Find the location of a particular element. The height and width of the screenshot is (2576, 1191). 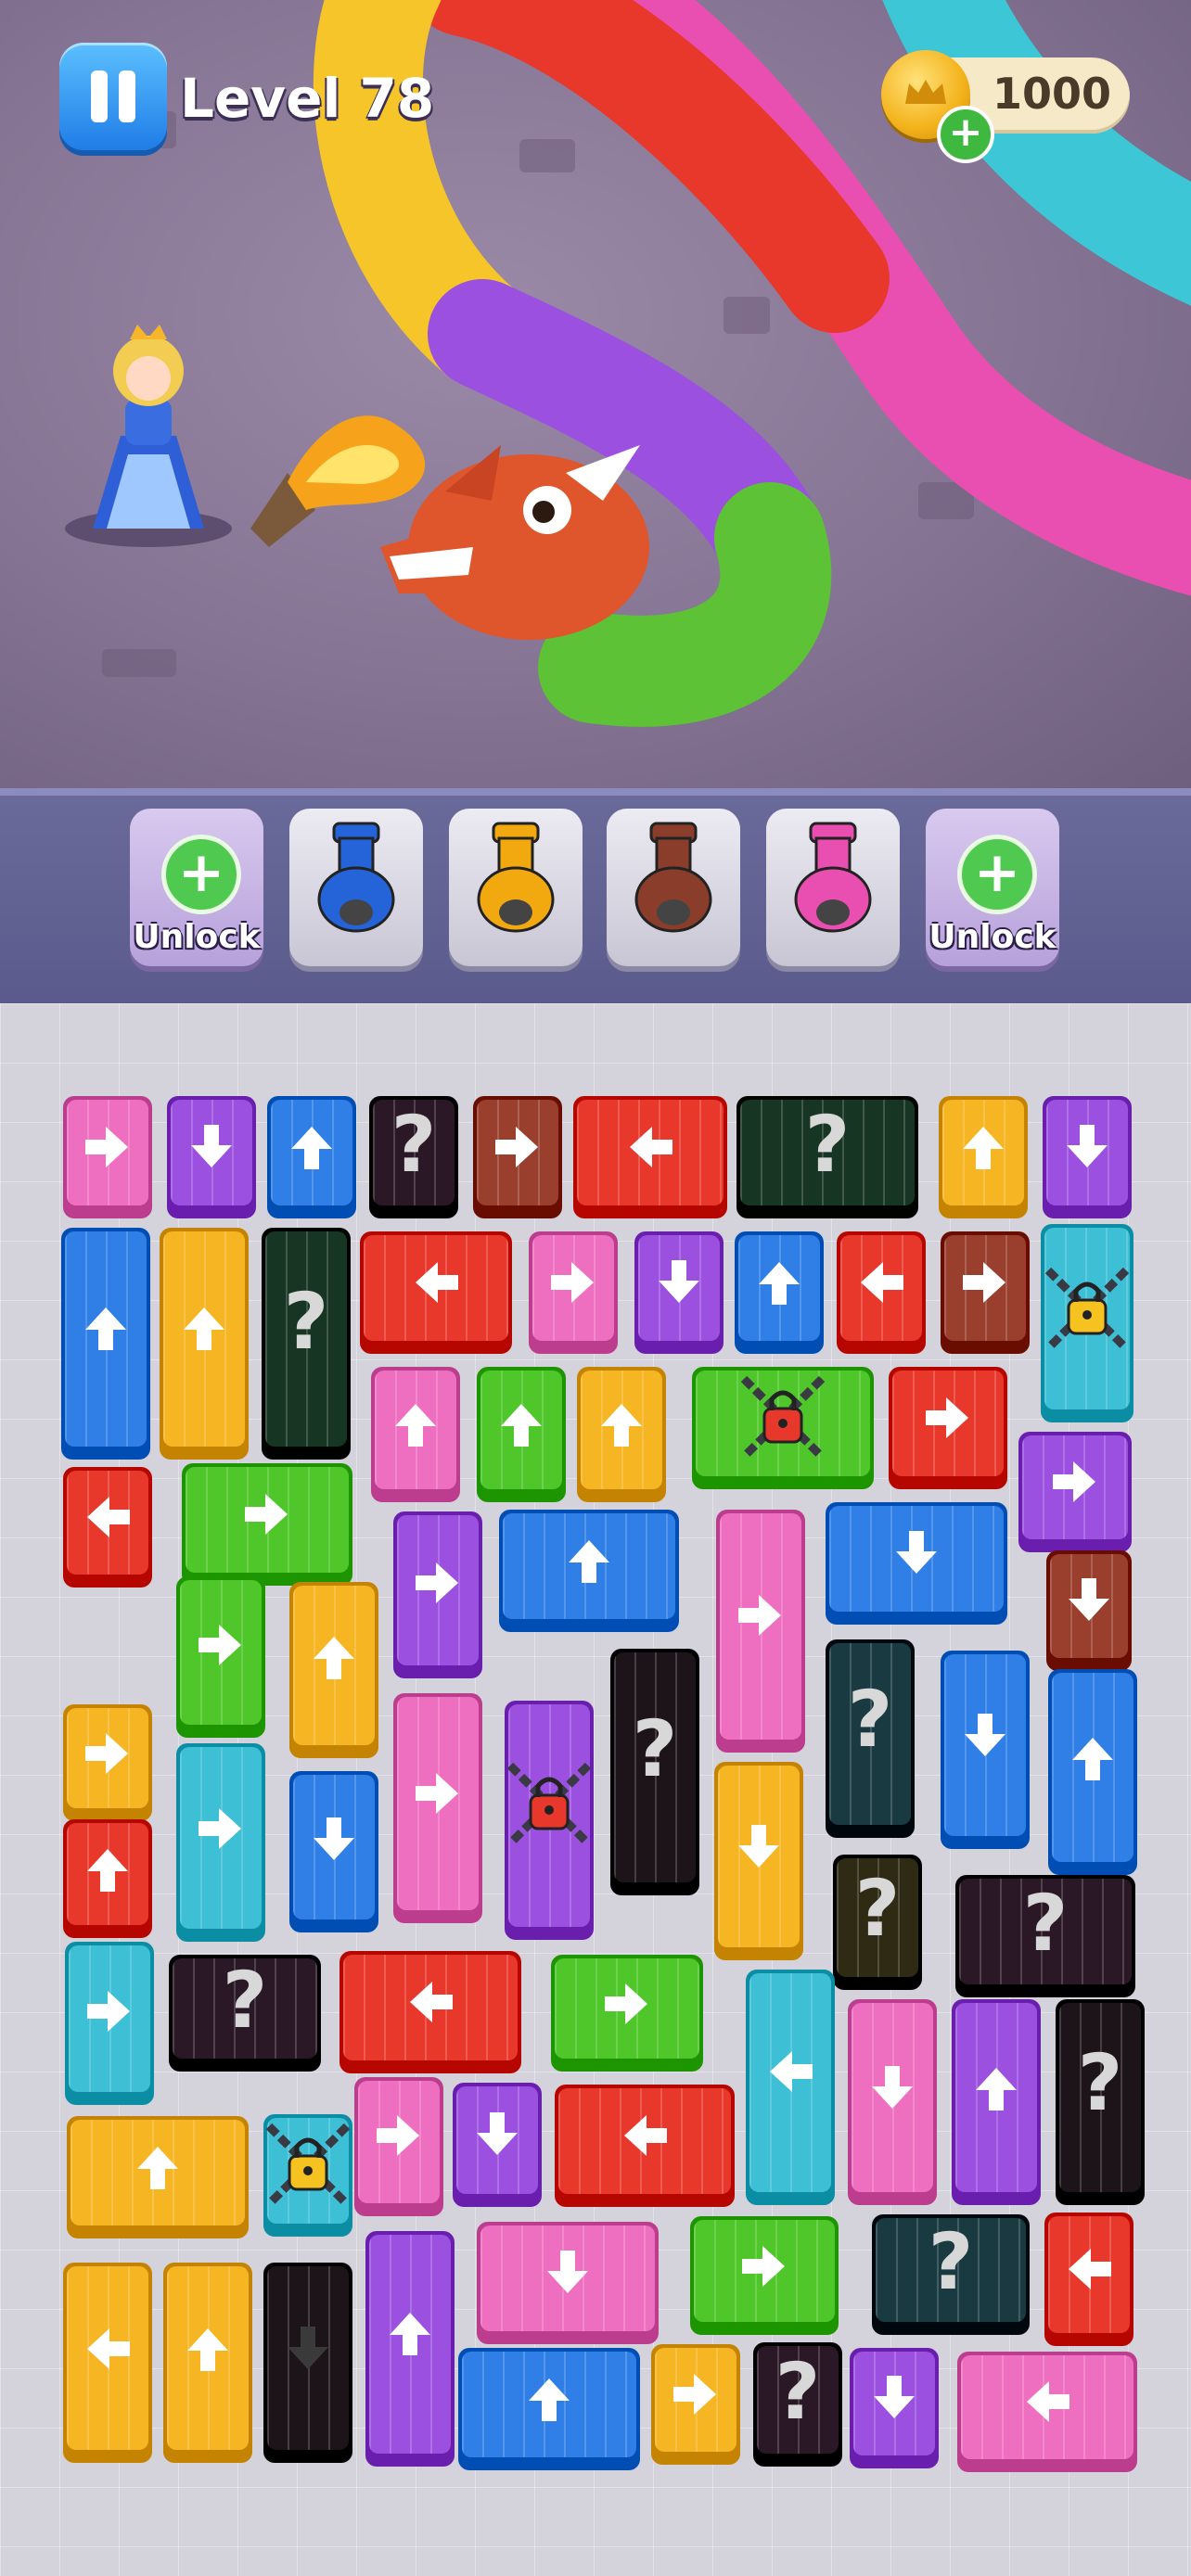

arrow-down-icon is located at coordinates (497, 2134).